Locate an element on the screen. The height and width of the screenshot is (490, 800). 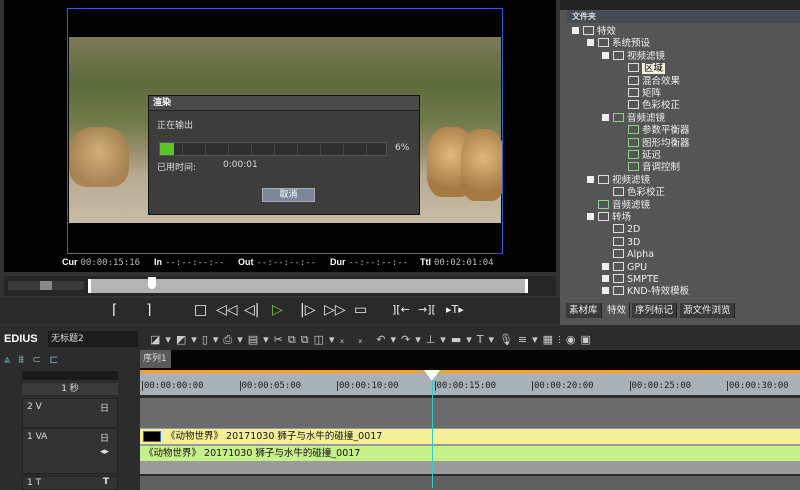
tree-item: 系统预设 is located at coordinates (618, 44).